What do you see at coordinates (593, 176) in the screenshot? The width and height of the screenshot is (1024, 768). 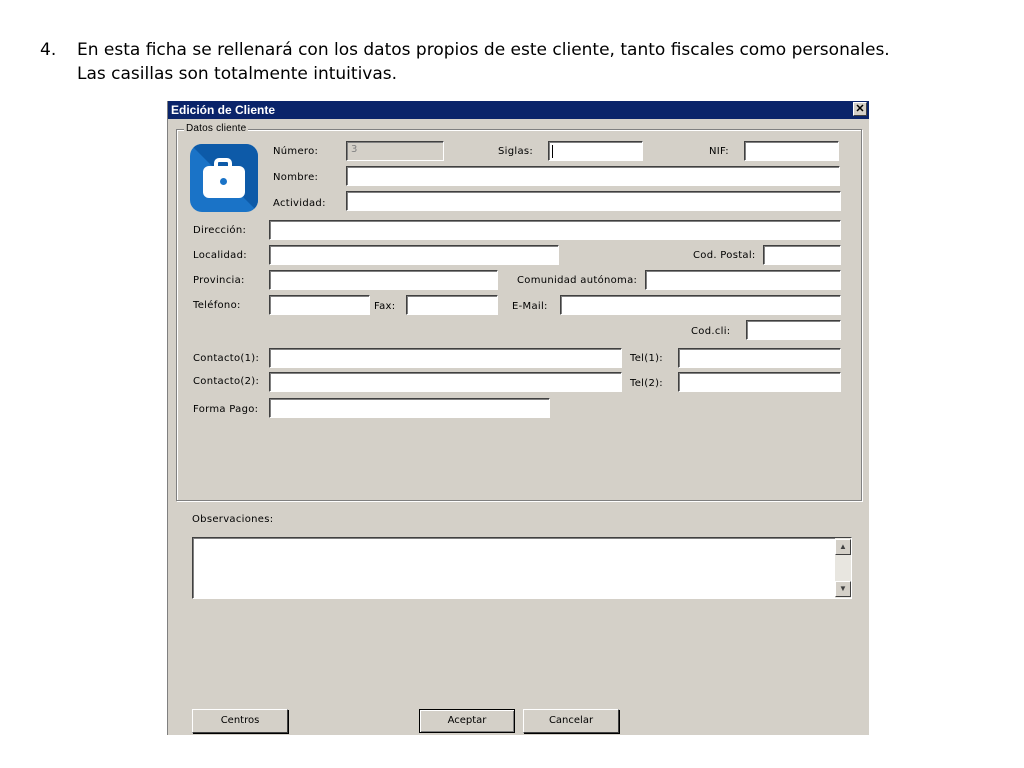 I see `nombre-field` at bounding box center [593, 176].